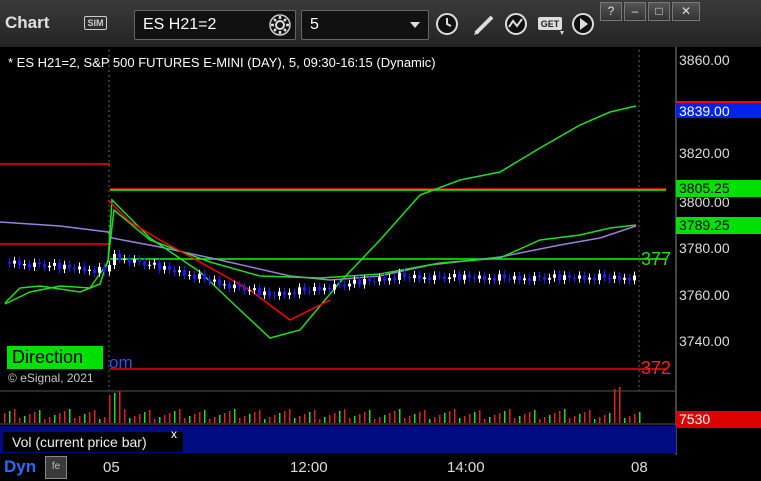  What do you see at coordinates (656, 368) in the screenshot?
I see `level-label-red: 372` at bounding box center [656, 368].